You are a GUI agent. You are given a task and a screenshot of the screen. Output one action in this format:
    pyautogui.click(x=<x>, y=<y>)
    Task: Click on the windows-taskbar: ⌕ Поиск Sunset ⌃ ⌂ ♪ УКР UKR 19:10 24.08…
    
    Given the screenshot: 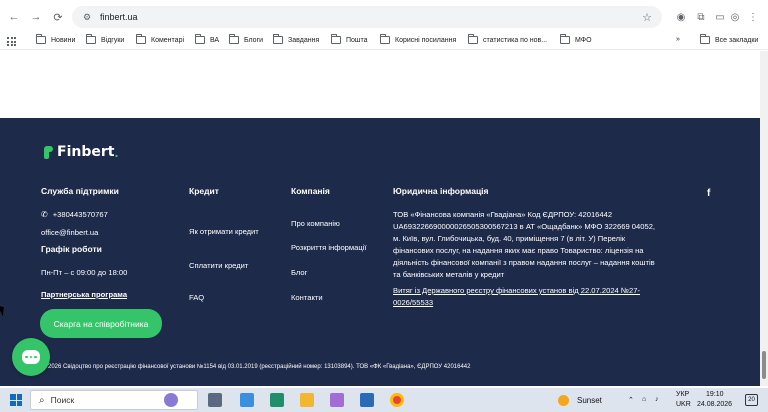 What is the action you would take?
    pyautogui.click(x=384, y=400)
    